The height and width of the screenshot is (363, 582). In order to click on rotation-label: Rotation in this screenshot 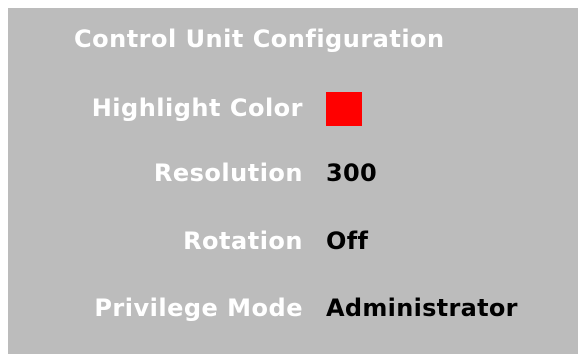, I will do `click(243, 241)`.